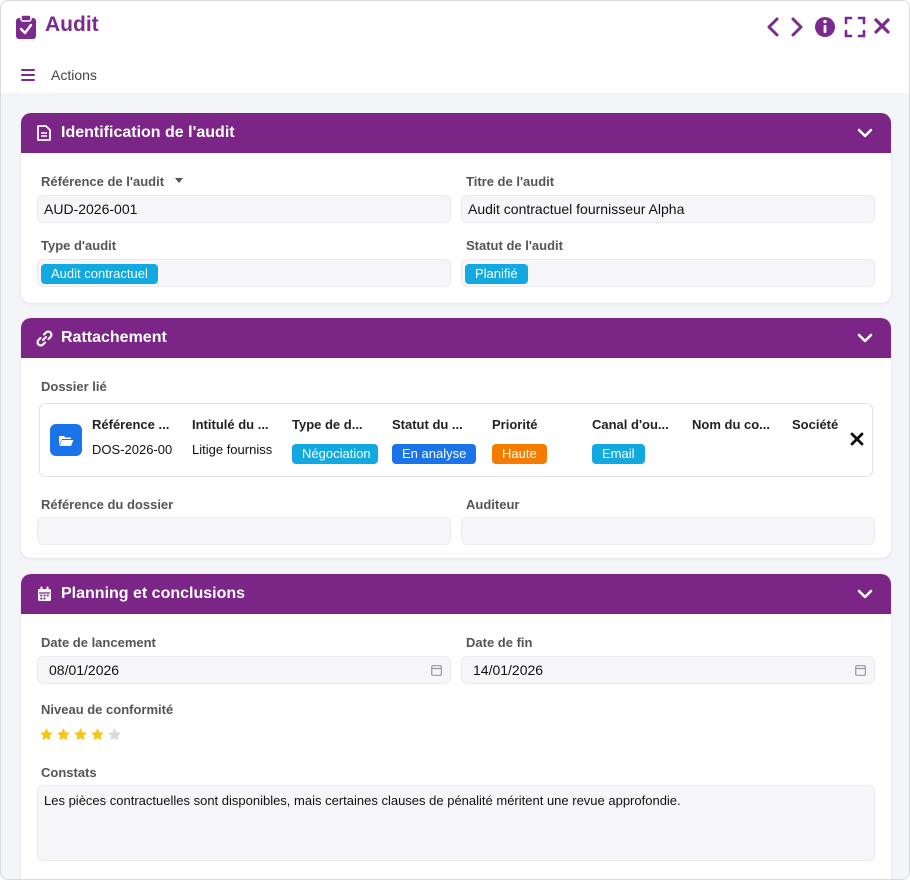  Describe the element at coordinates (335, 454) in the screenshot. I see `dossier-type-badge: Négociation` at that location.